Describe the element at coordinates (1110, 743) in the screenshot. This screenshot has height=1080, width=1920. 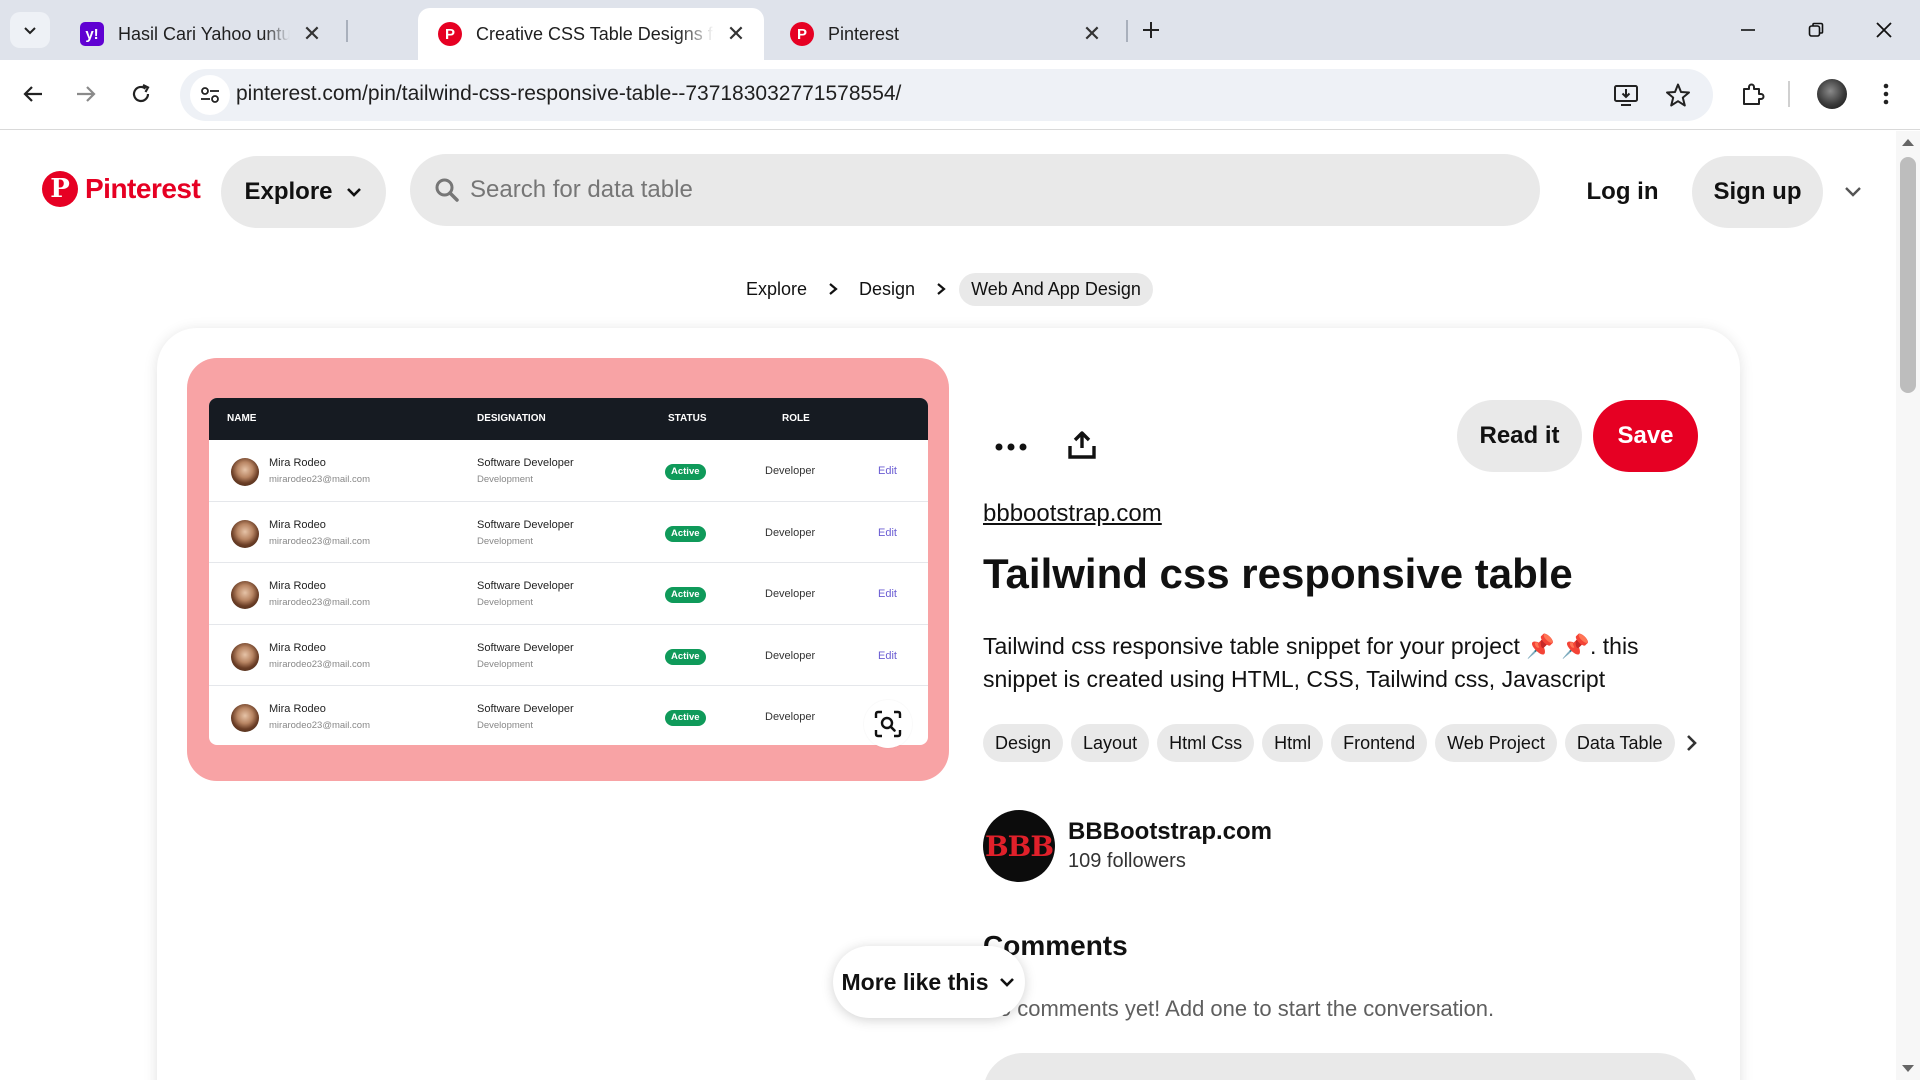
I see `tag-chip: Layout` at that location.